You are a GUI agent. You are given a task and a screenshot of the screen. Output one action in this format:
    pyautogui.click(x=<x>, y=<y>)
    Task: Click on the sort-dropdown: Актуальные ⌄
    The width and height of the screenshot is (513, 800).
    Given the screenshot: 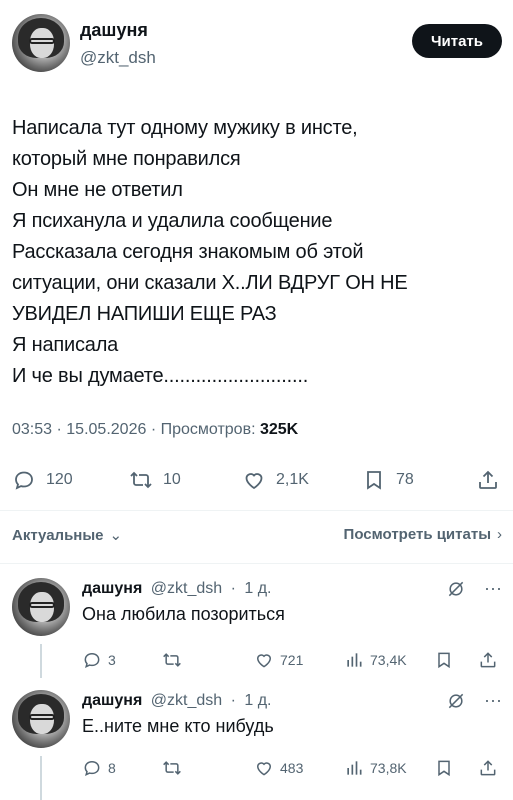 What is the action you would take?
    pyautogui.click(x=67, y=535)
    